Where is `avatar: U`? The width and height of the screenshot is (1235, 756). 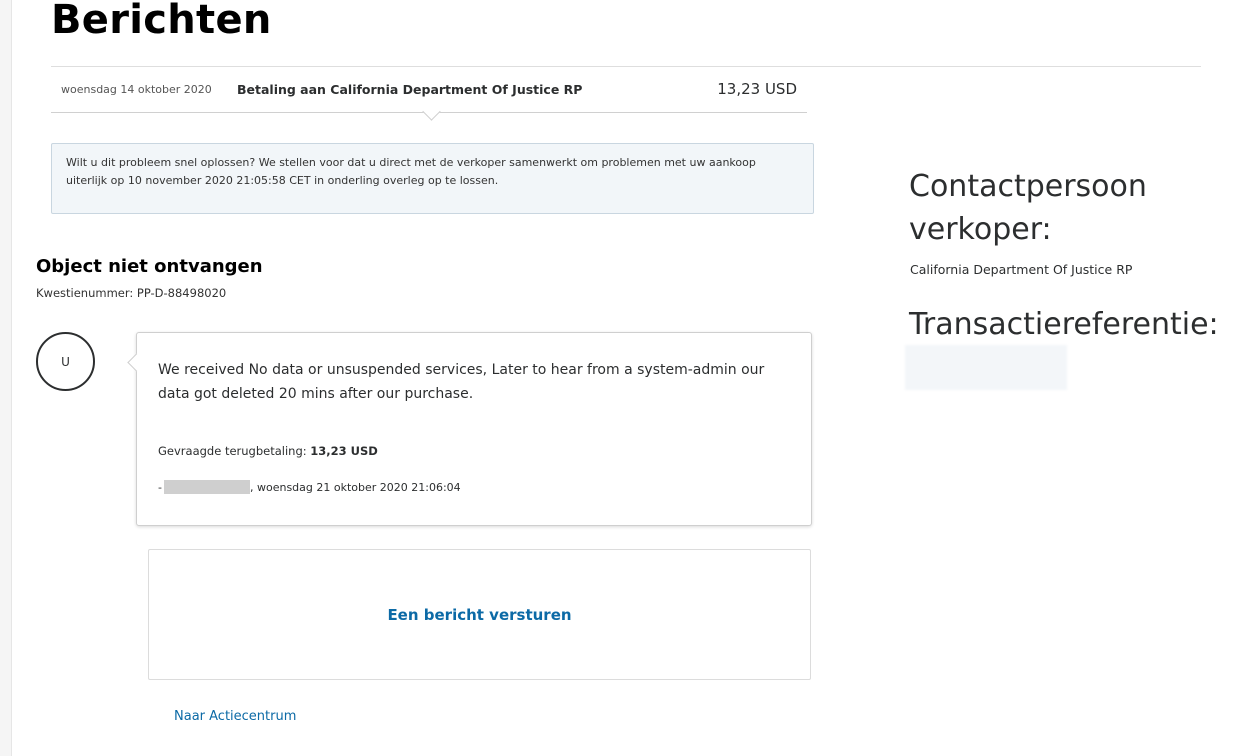
avatar: U is located at coordinates (65, 361).